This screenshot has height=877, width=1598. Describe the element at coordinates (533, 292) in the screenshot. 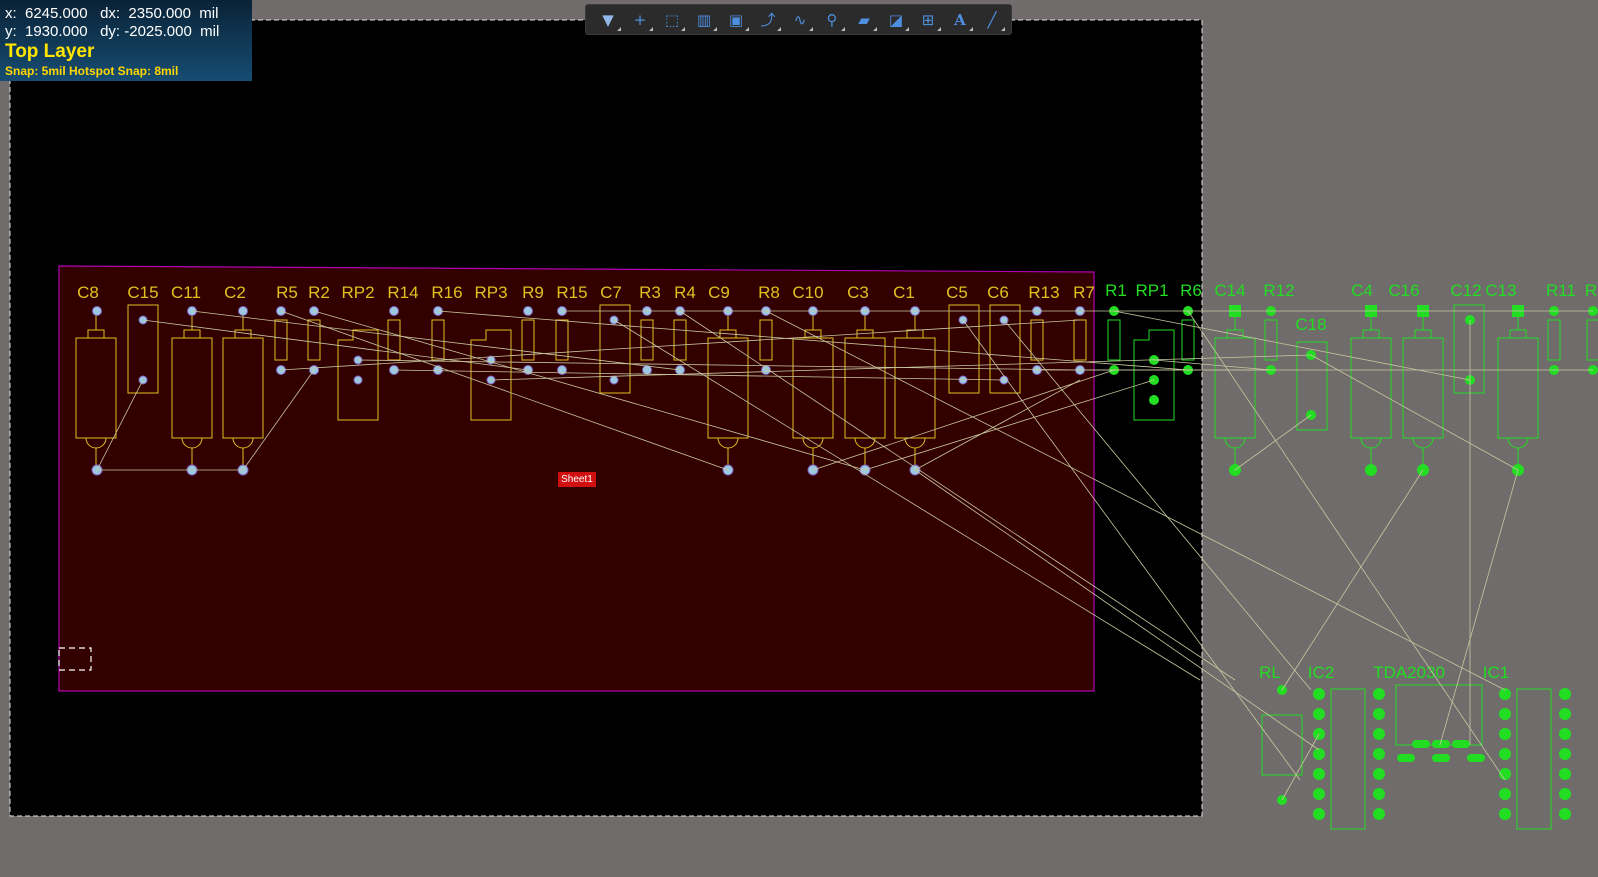

I see `component-label: R9` at that location.